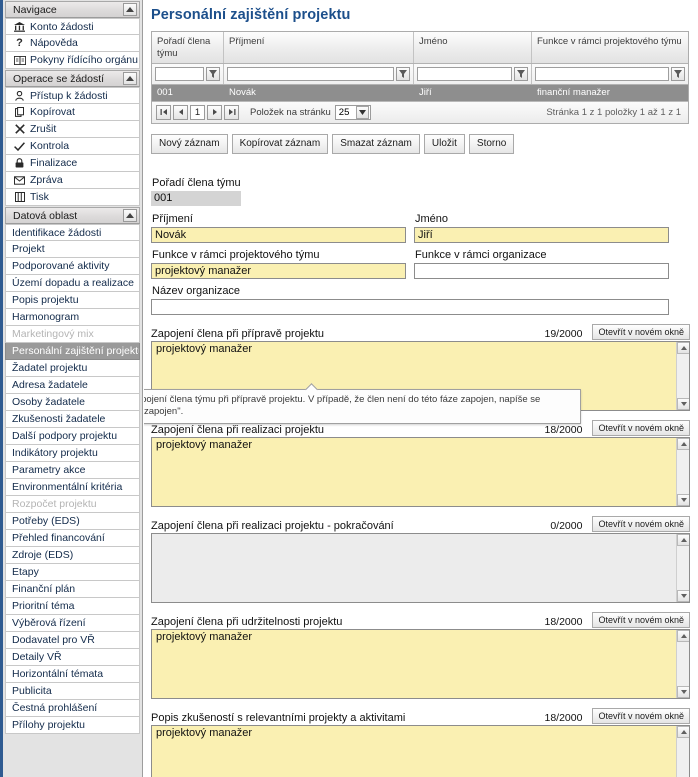 This screenshot has width=698, height=777. I want to click on sidebar-item-etapy: Etapy, so click(72, 572).